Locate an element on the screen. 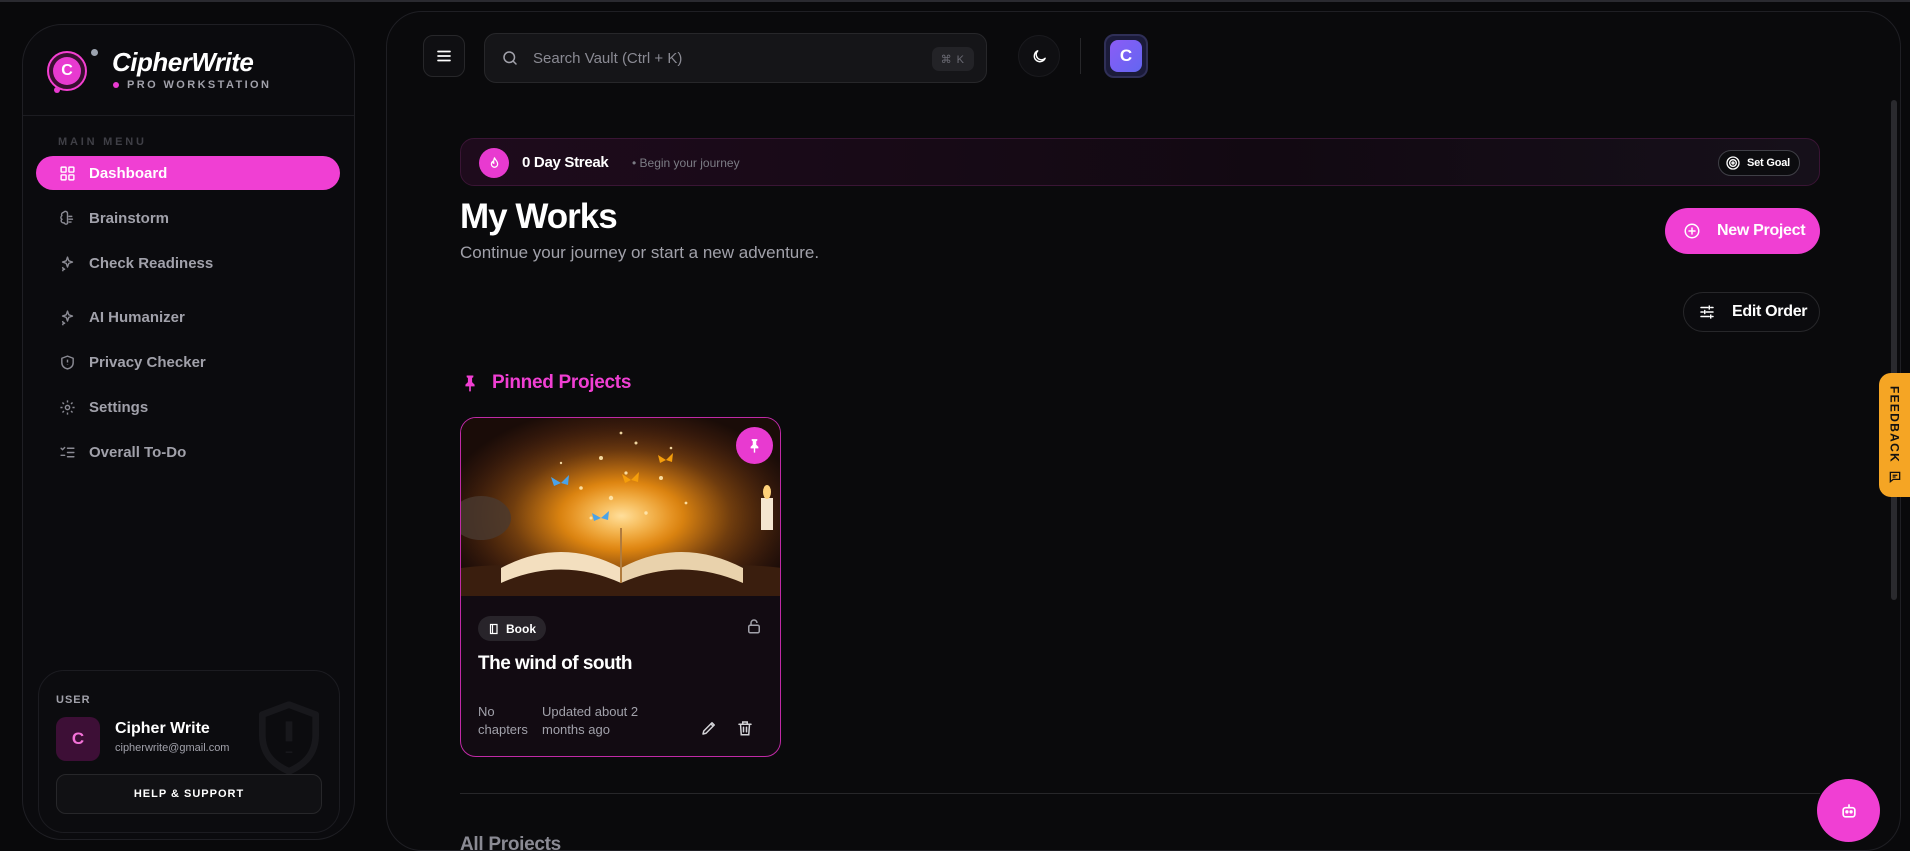 This screenshot has height=851, width=1910. menu-toggle-button is located at coordinates (444, 56).